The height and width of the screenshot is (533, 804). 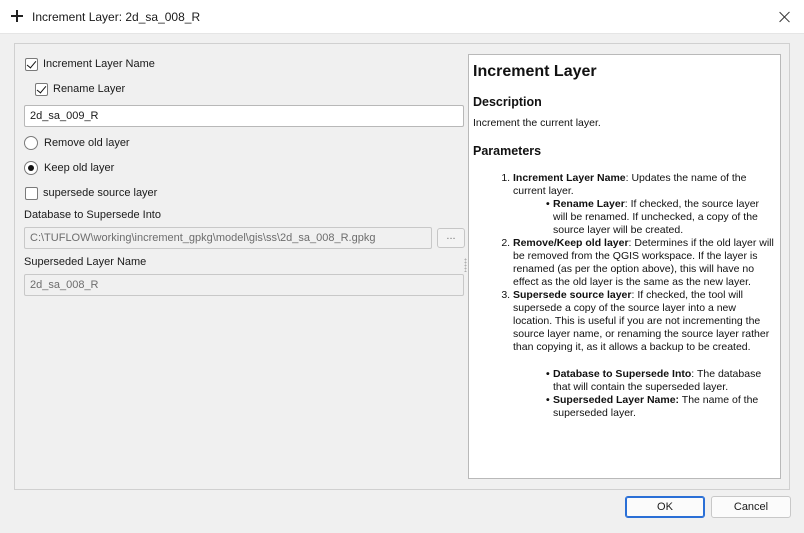 I want to click on remove-old-layer-option: Remove old layer, so click(x=77, y=143).